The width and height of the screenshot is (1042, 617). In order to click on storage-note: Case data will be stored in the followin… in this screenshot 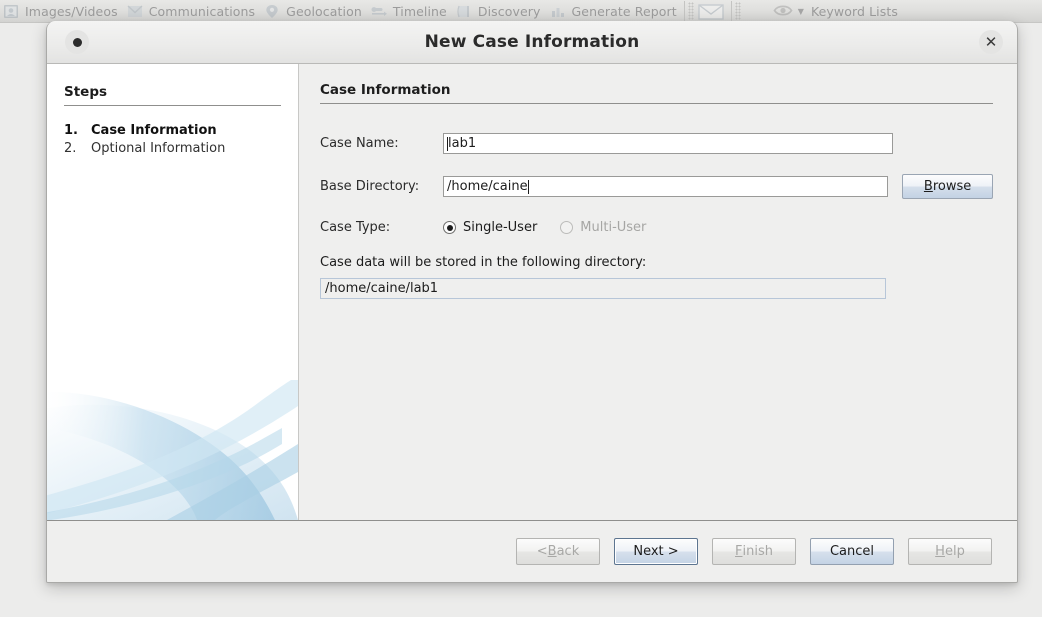, I will do `click(483, 262)`.